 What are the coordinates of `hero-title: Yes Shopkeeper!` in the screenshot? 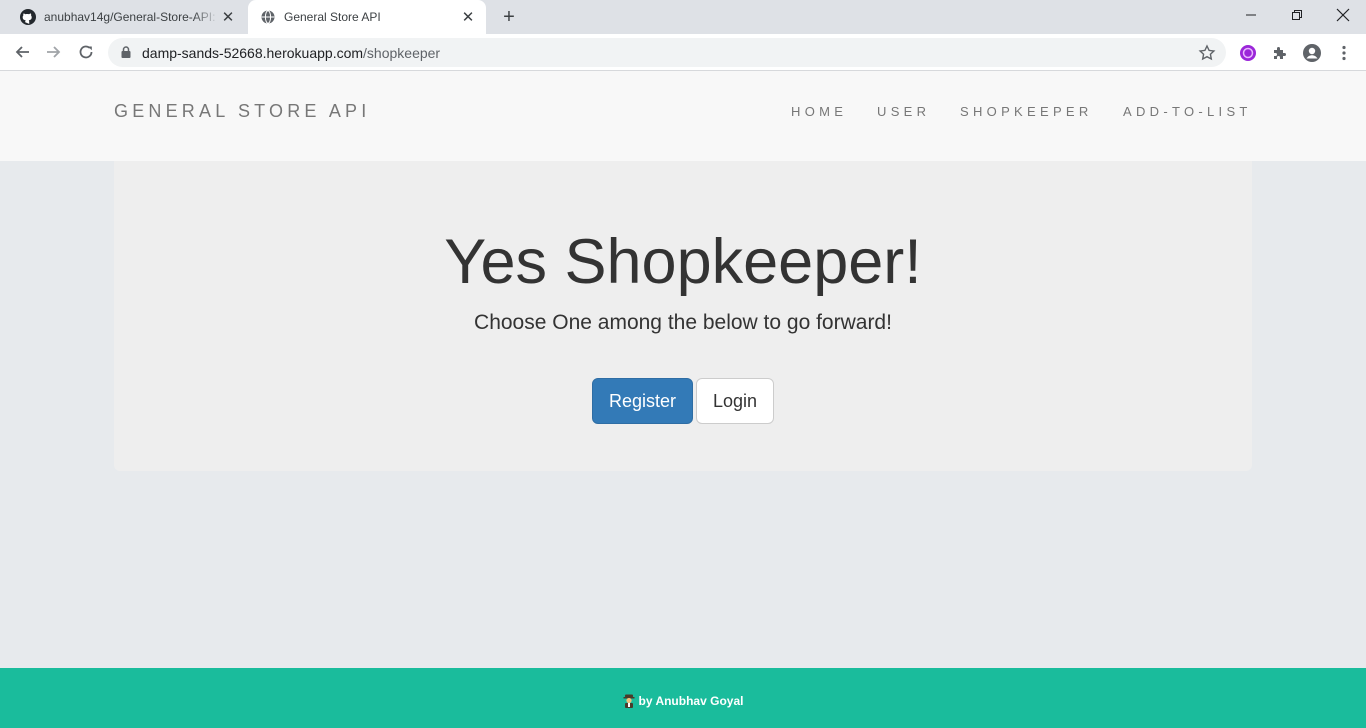 It's located at (683, 262).